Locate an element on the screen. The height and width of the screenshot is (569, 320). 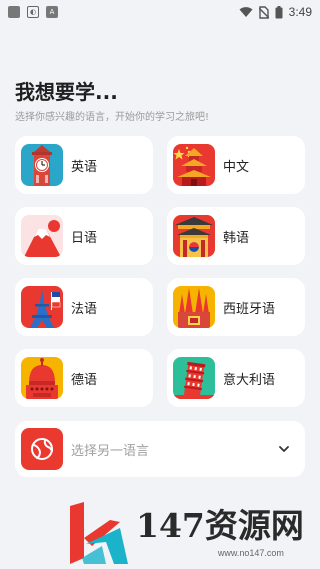
watermark-text: 147资源网 www.no147.com is located at coordinates (220, 533).